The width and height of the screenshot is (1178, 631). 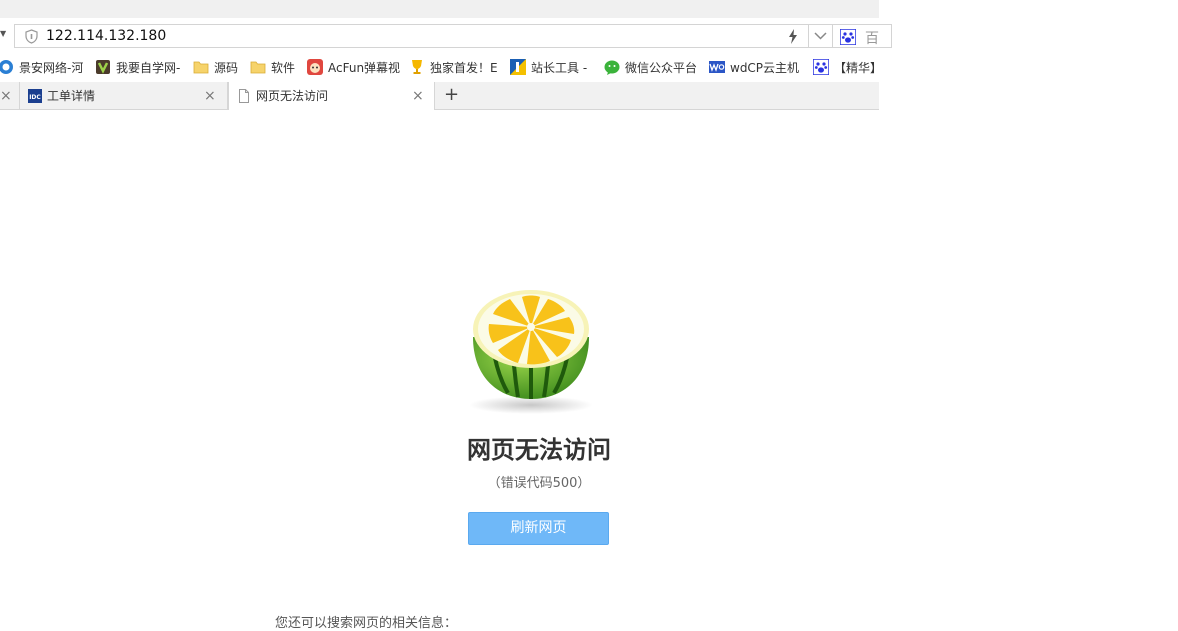 What do you see at coordinates (848, 37) in the screenshot?
I see `baidu-paw-icon` at bounding box center [848, 37].